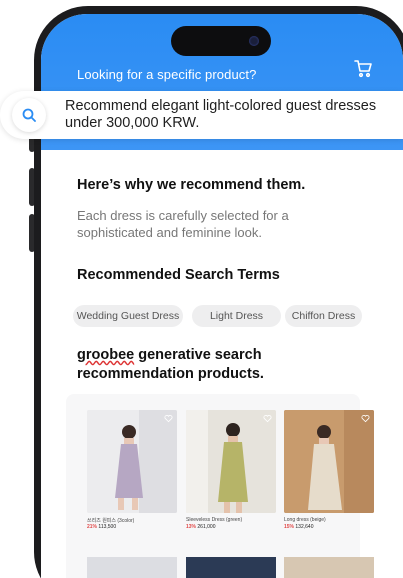  I want to click on chip-chiffon-dress: Chiffon Dress, so click(323, 316).